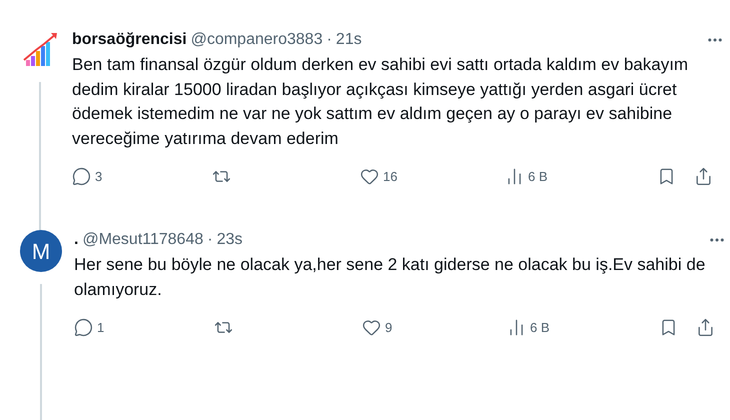  What do you see at coordinates (388, 328) in the screenshot?
I see `action-count: 9` at bounding box center [388, 328].